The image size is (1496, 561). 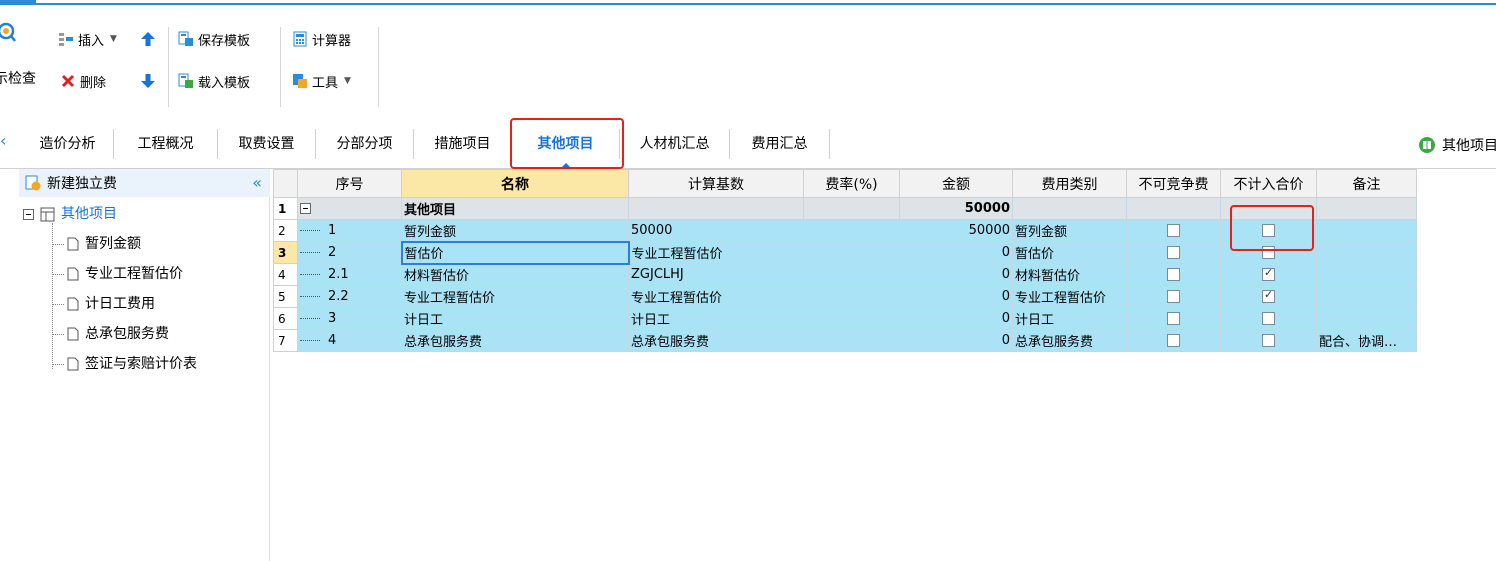 I want to click on tab-sub-items: 分部分项, so click(x=365, y=144).